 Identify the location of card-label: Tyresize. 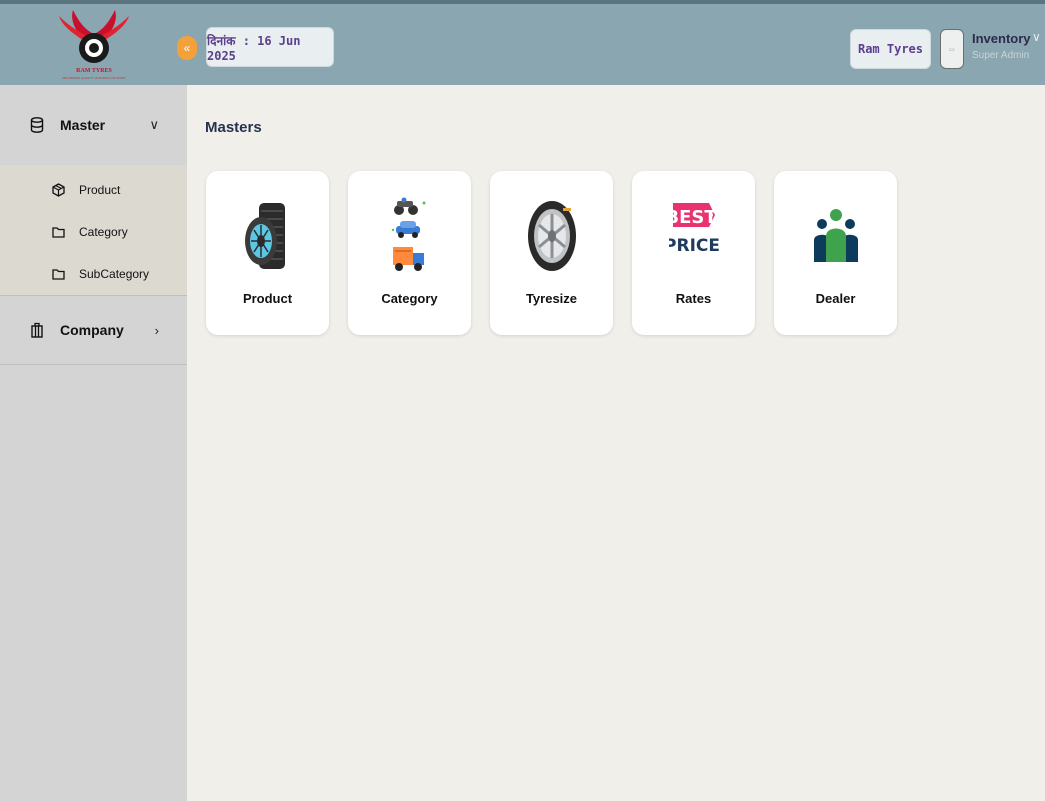
(551, 298).